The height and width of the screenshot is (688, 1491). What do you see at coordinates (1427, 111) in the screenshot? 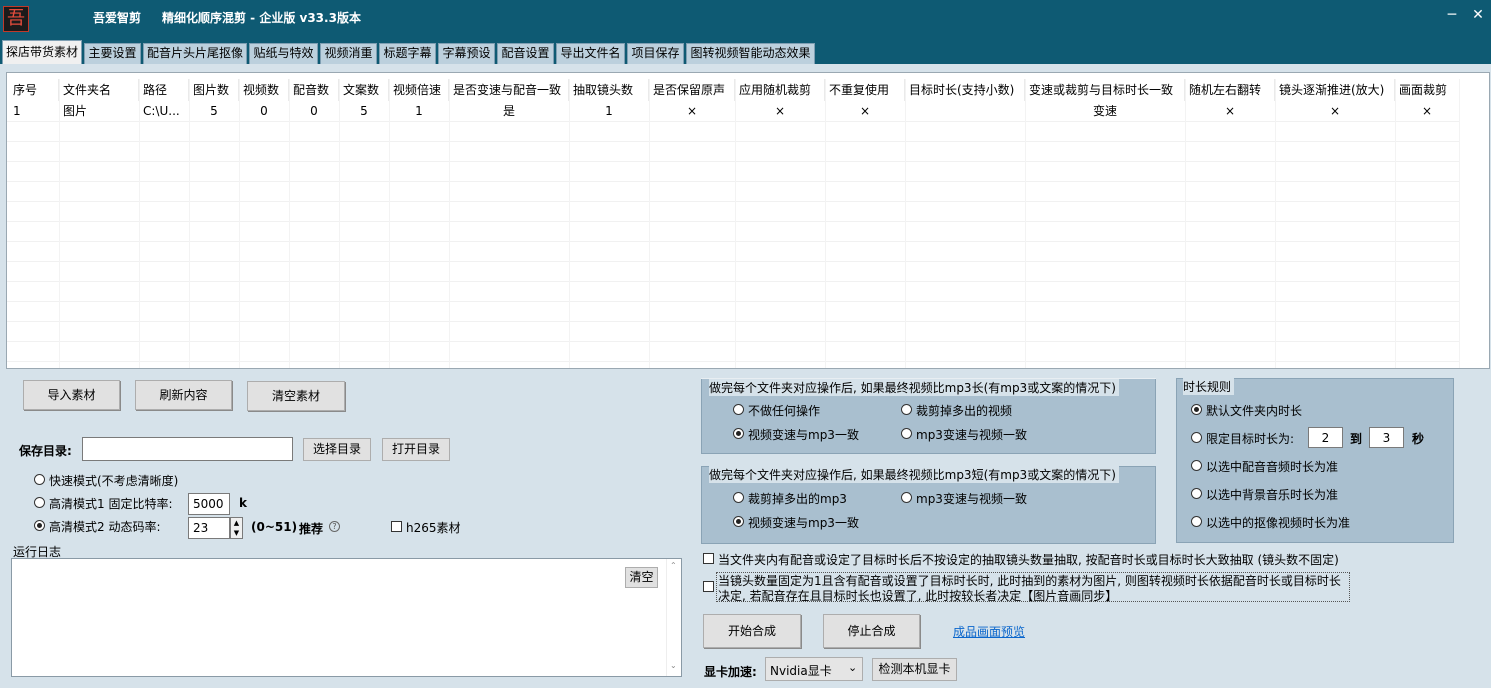
I see `cell-crop: ×` at bounding box center [1427, 111].